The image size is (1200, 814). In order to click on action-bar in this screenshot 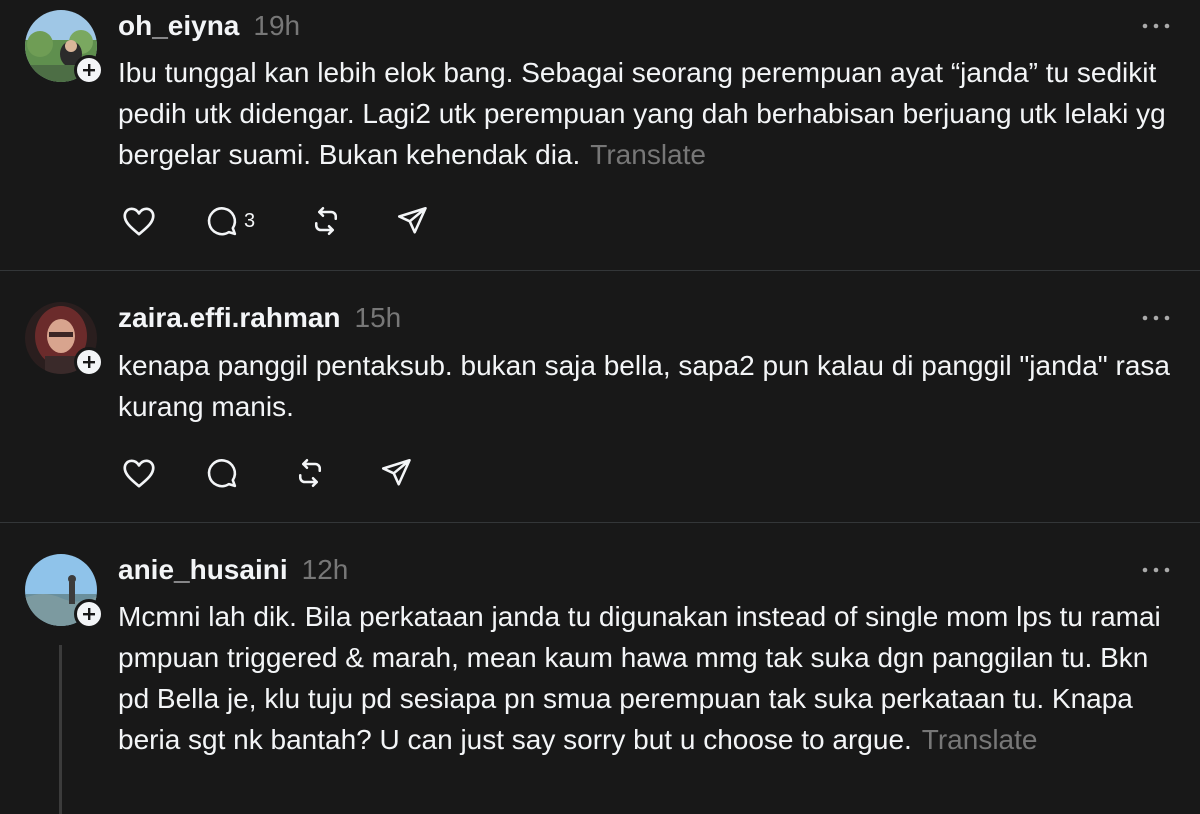, I will do `click(298, 473)`.